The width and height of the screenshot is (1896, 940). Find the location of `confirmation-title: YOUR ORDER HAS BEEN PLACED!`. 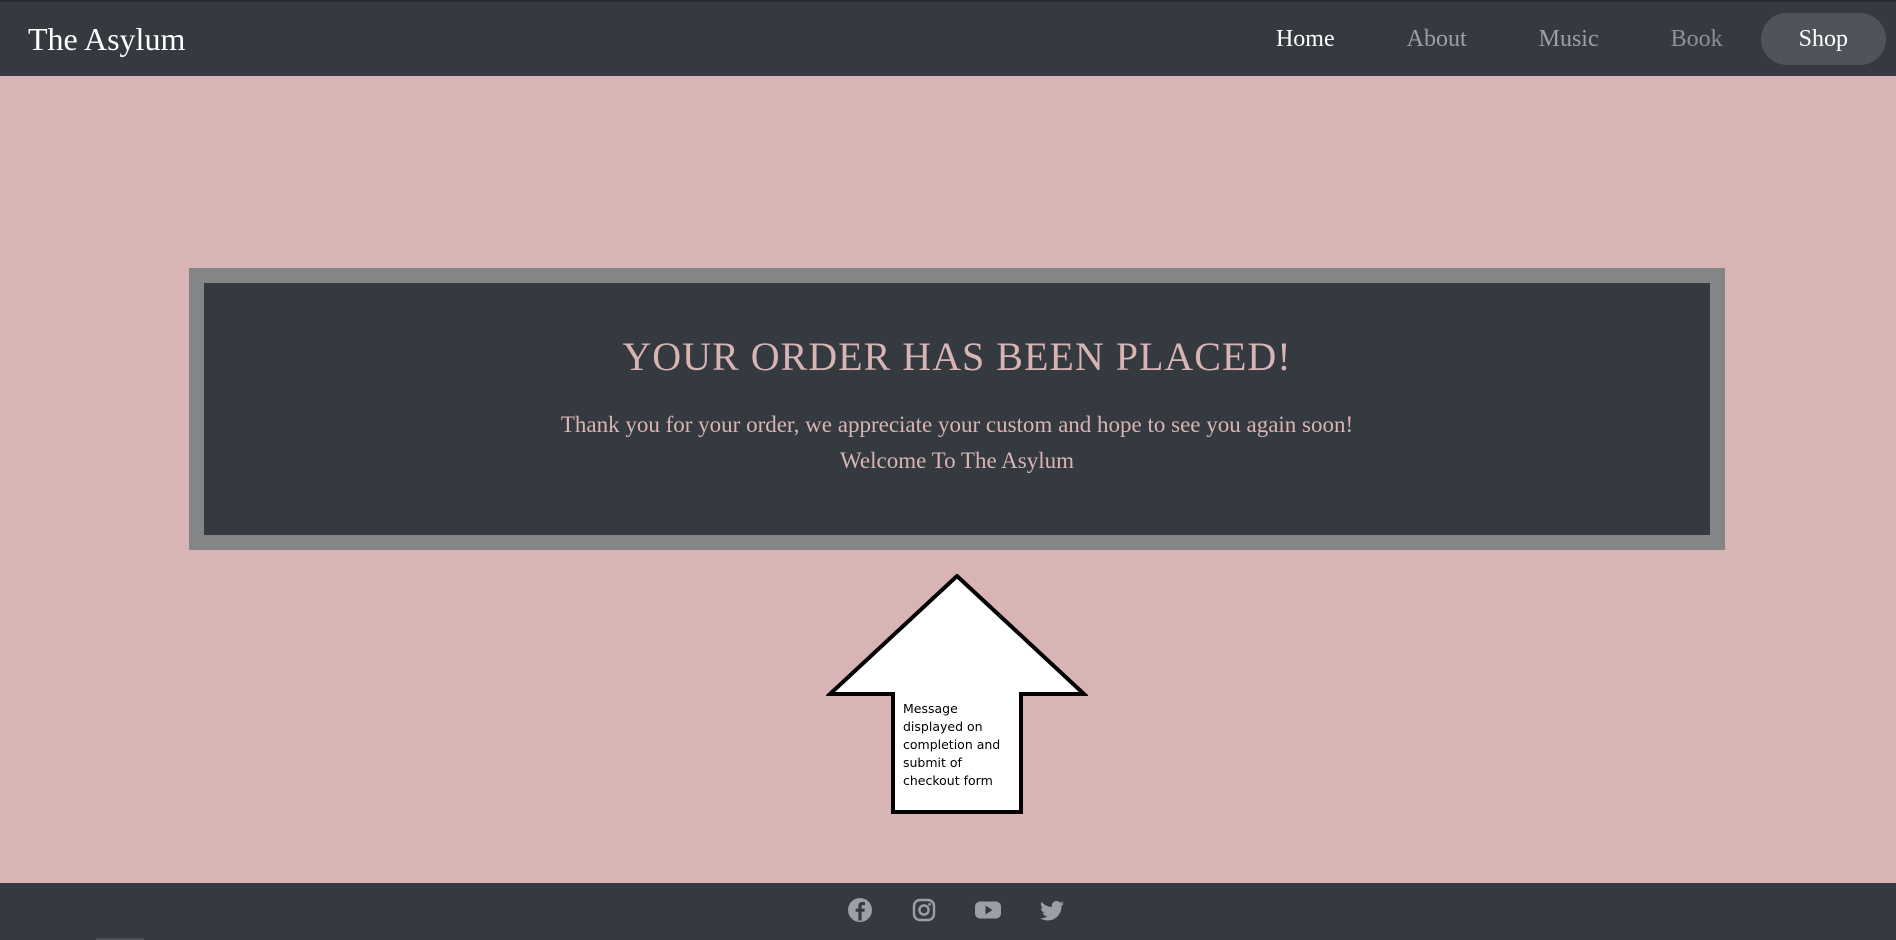

confirmation-title: YOUR ORDER HAS BEEN PLACED! is located at coordinates (957, 356).